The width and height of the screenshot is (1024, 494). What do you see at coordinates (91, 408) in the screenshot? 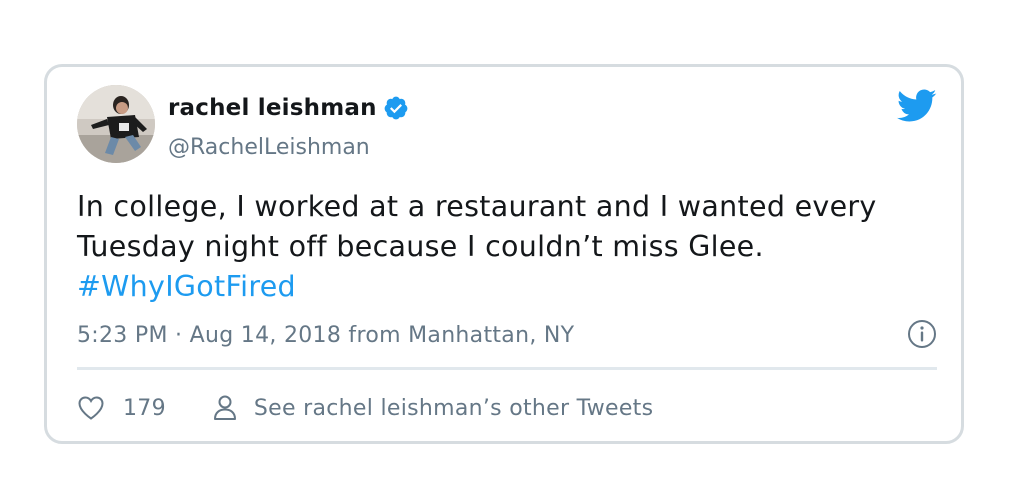
I see `heart-icon` at bounding box center [91, 408].